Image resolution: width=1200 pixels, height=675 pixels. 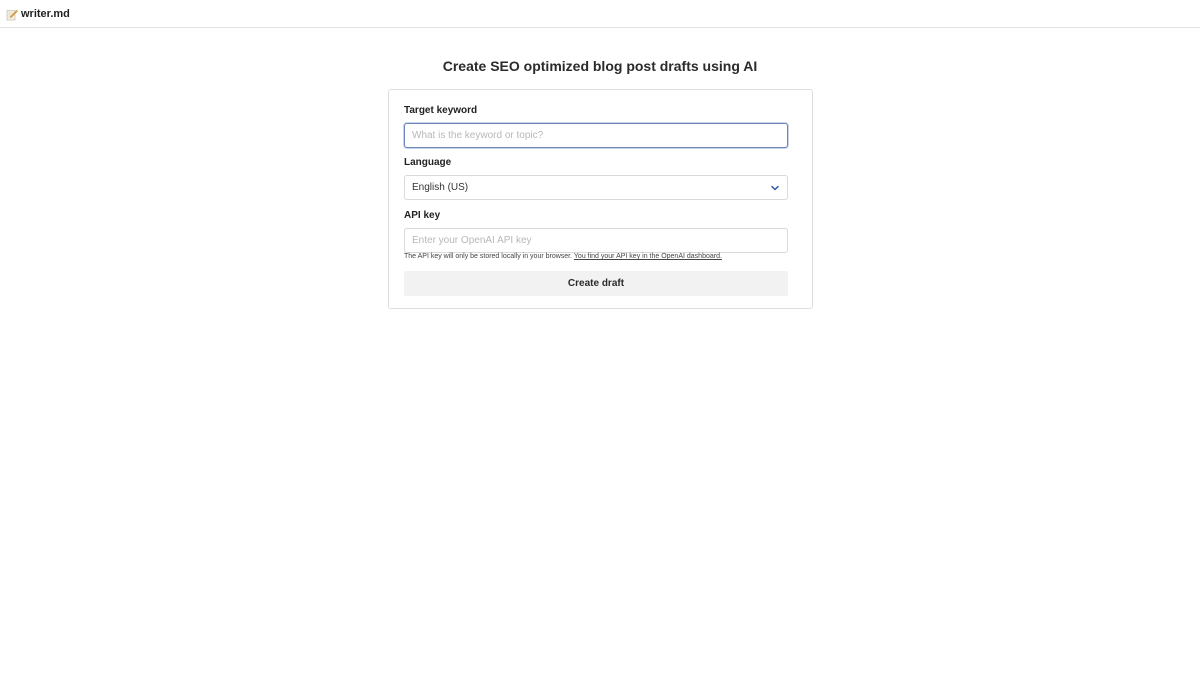 I want to click on language-select: English (US), so click(x=596, y=187).